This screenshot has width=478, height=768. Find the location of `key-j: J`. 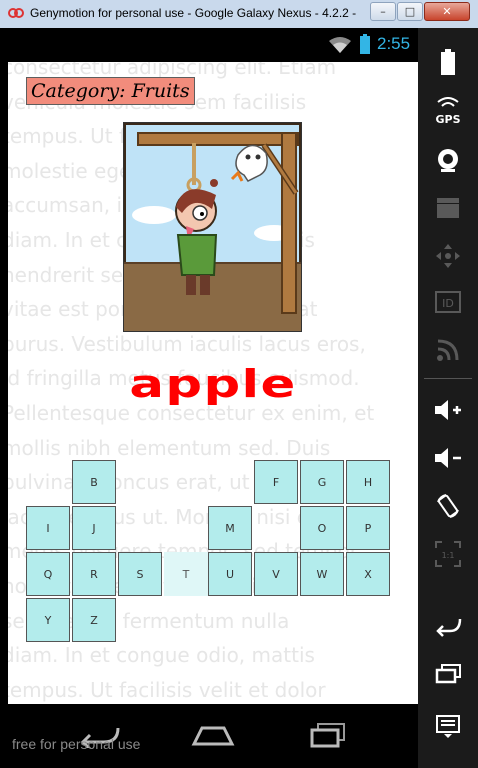

key-j: J is located at coordinates (94, 528).